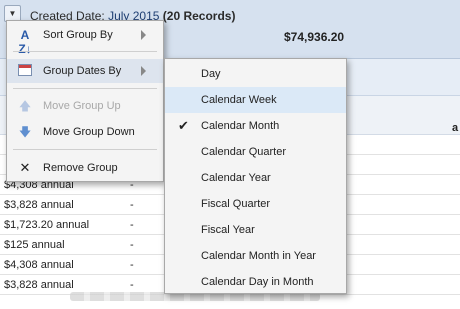 This screenshot has width=460, height=309. What do you see at coordinates (240, 126) in the screenshot?
I see `submenu-item-label: Calendar Month` at bounding box center [240, 126].